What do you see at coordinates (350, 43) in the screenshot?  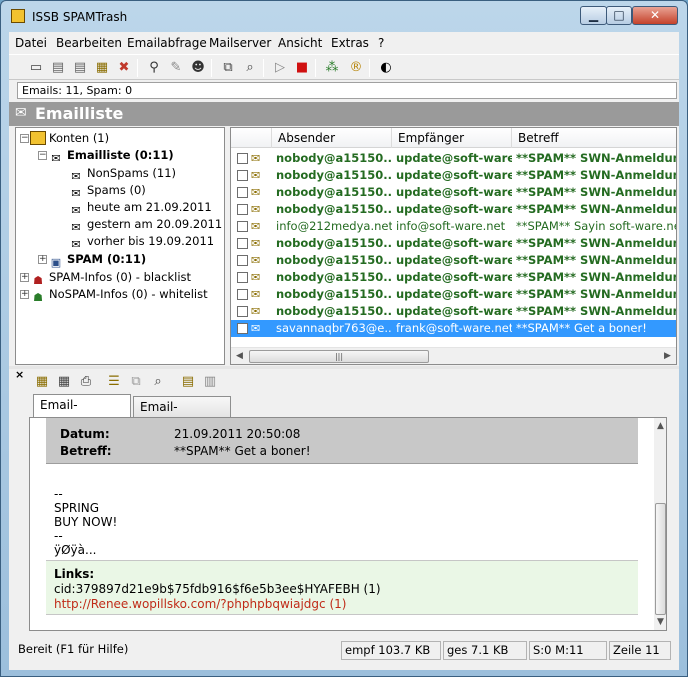 I see `menu-extras: Extras` at bounding box center [350, 43].